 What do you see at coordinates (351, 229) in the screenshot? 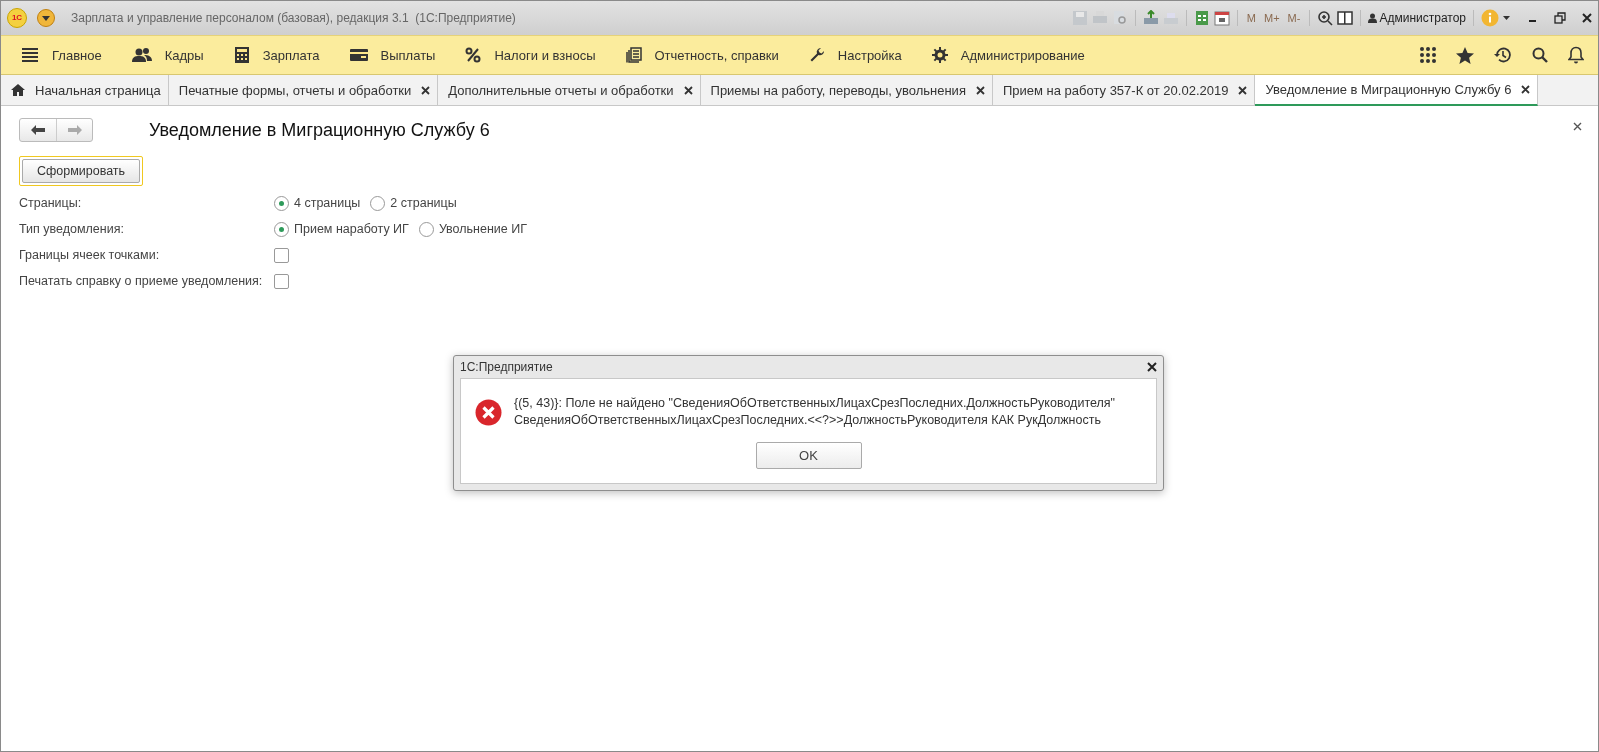
I see `radio-label: Прием наработу ИГ` at bounding box center [351, 229].